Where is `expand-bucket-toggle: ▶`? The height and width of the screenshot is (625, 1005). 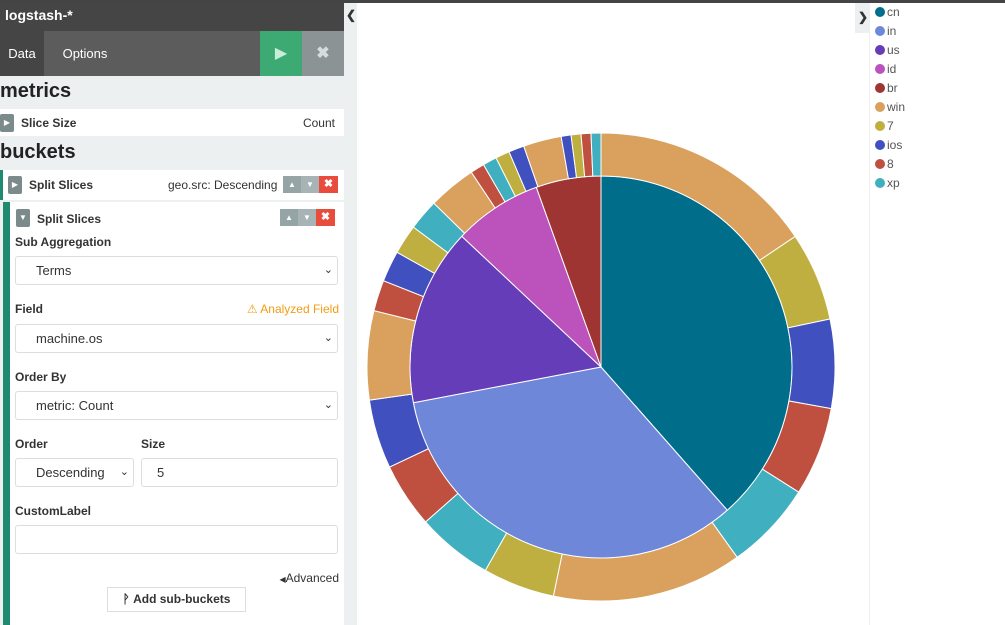
expand-bucket-toggle: ▶ is located at coordinates (15, 185).